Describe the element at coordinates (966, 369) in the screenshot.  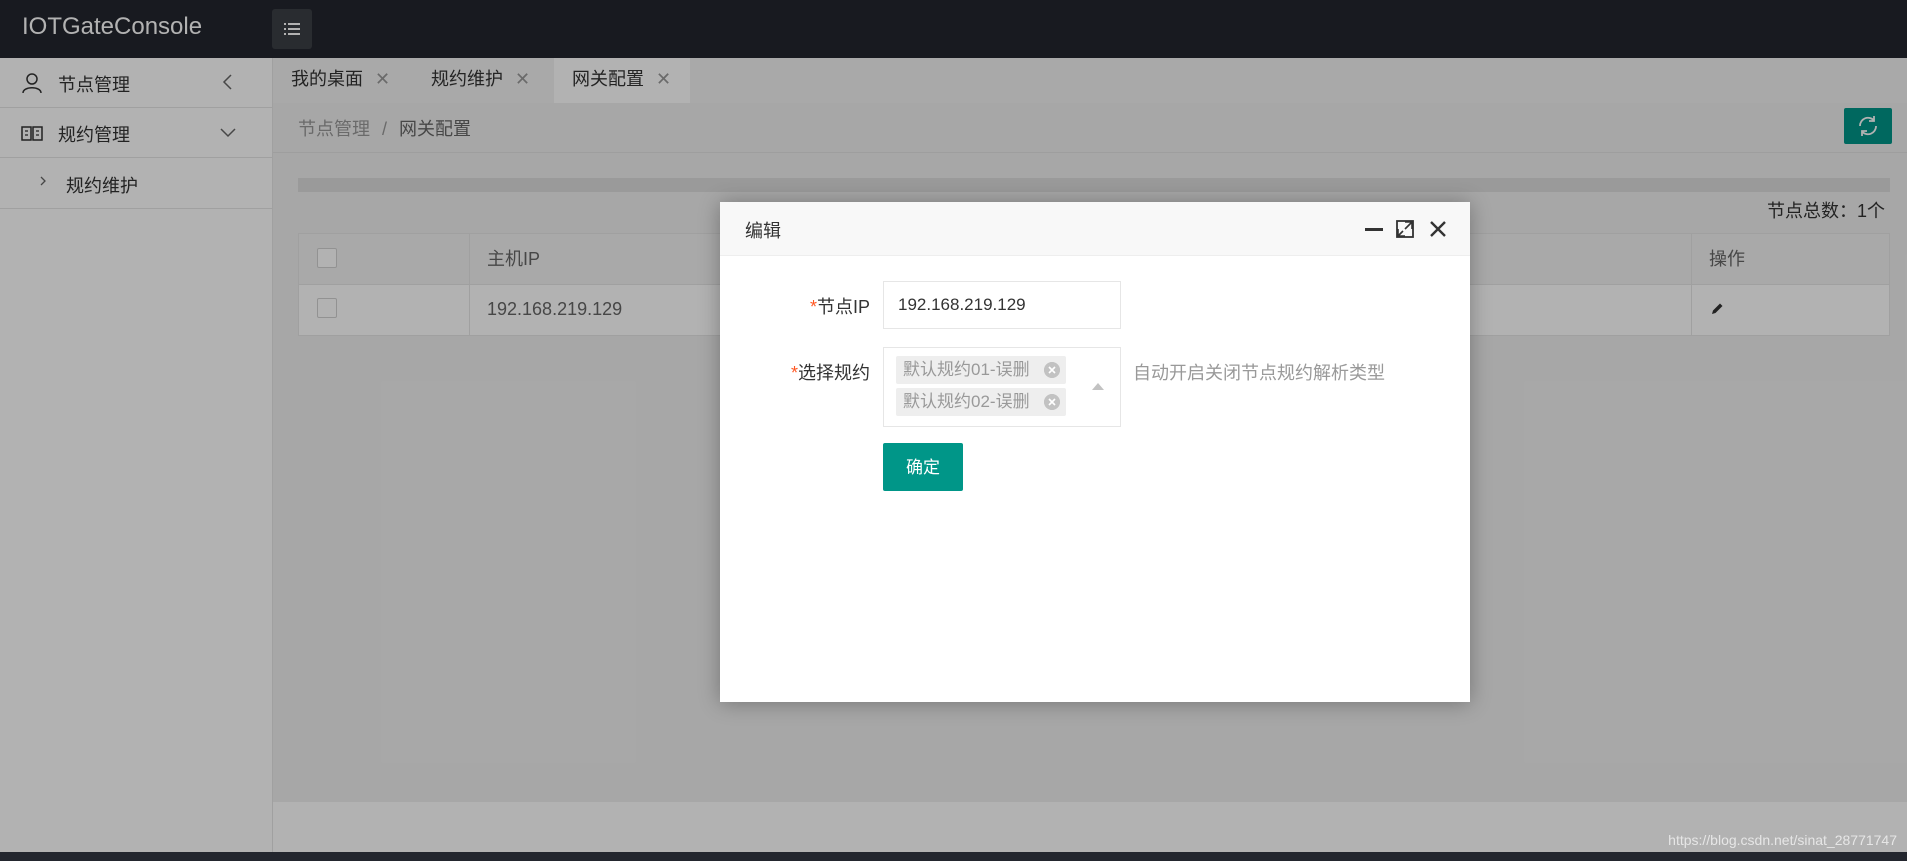
I see `tag-label: 默认规约01-误删` at that location.